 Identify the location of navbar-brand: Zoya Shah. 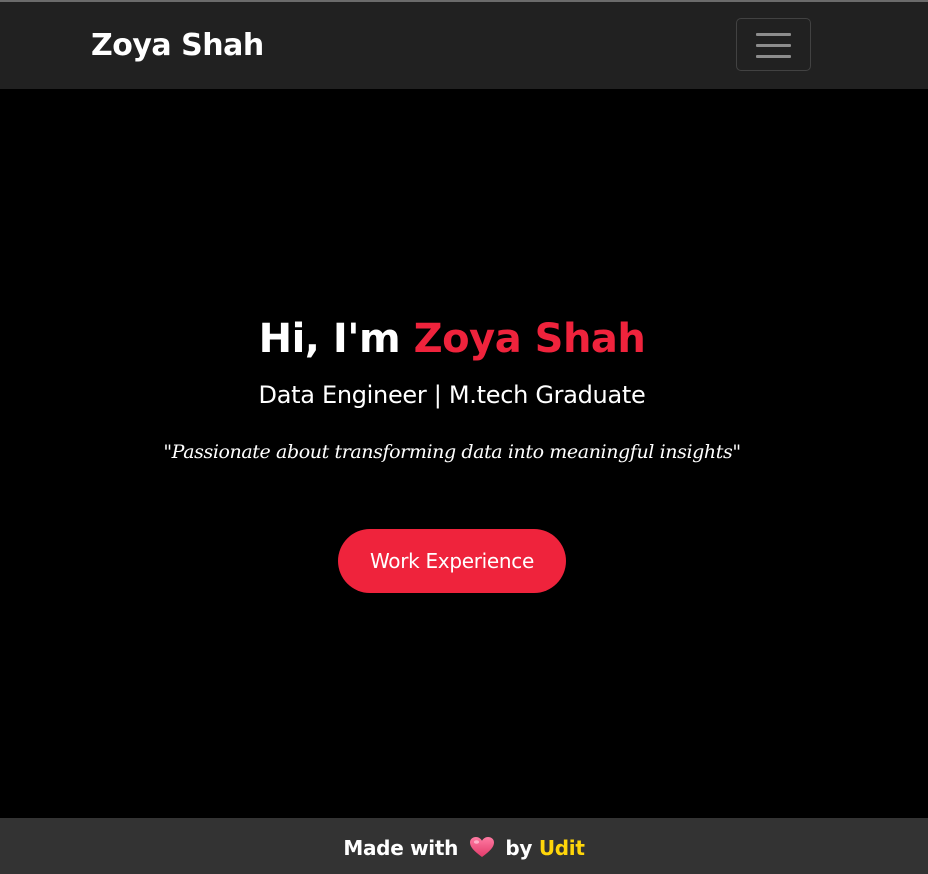
(177, 46).